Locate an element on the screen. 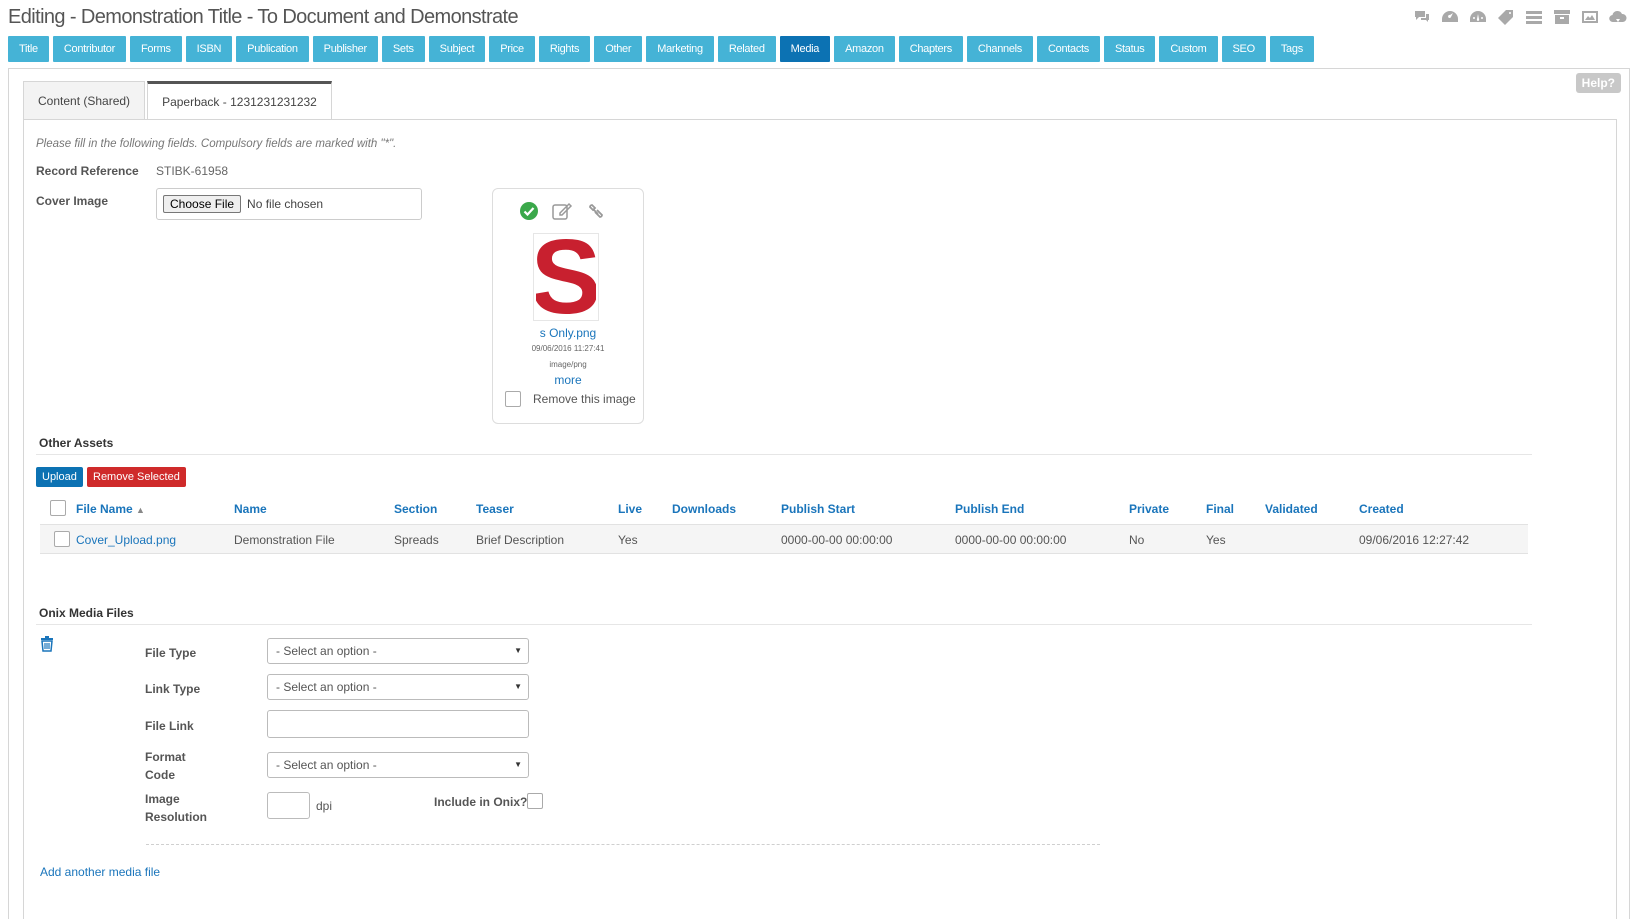 The width and height of the screenshot is (1638, 919). chat-icon is located at coordinates (1422, 17).